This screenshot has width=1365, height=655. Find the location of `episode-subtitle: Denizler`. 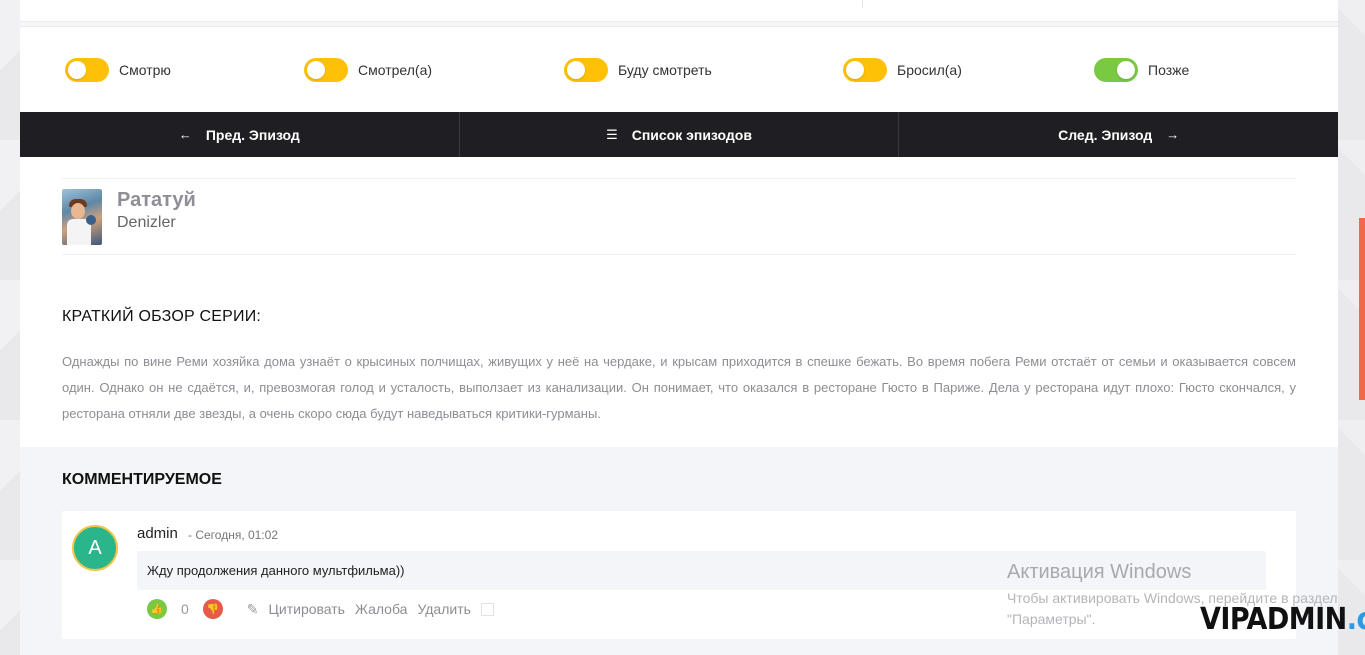

episode-subtitle: Denizler is located at coordinates (146, 222).